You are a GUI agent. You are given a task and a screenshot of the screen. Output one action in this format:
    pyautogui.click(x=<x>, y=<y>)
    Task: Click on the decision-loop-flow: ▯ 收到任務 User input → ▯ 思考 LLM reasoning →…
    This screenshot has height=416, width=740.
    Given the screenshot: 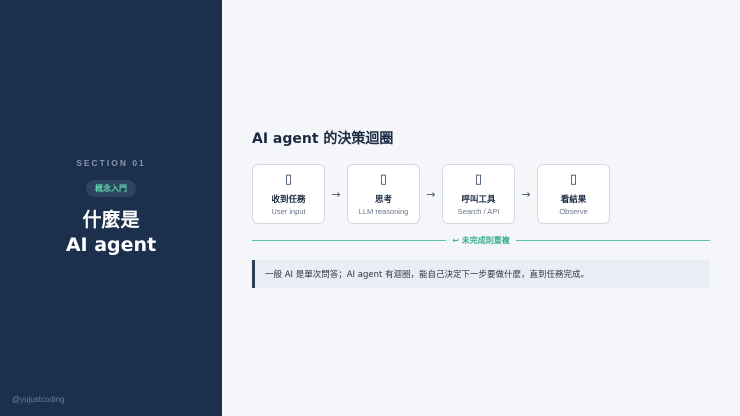 What is the action you would take?
    pyautogui.click(x=431, y=194)
    